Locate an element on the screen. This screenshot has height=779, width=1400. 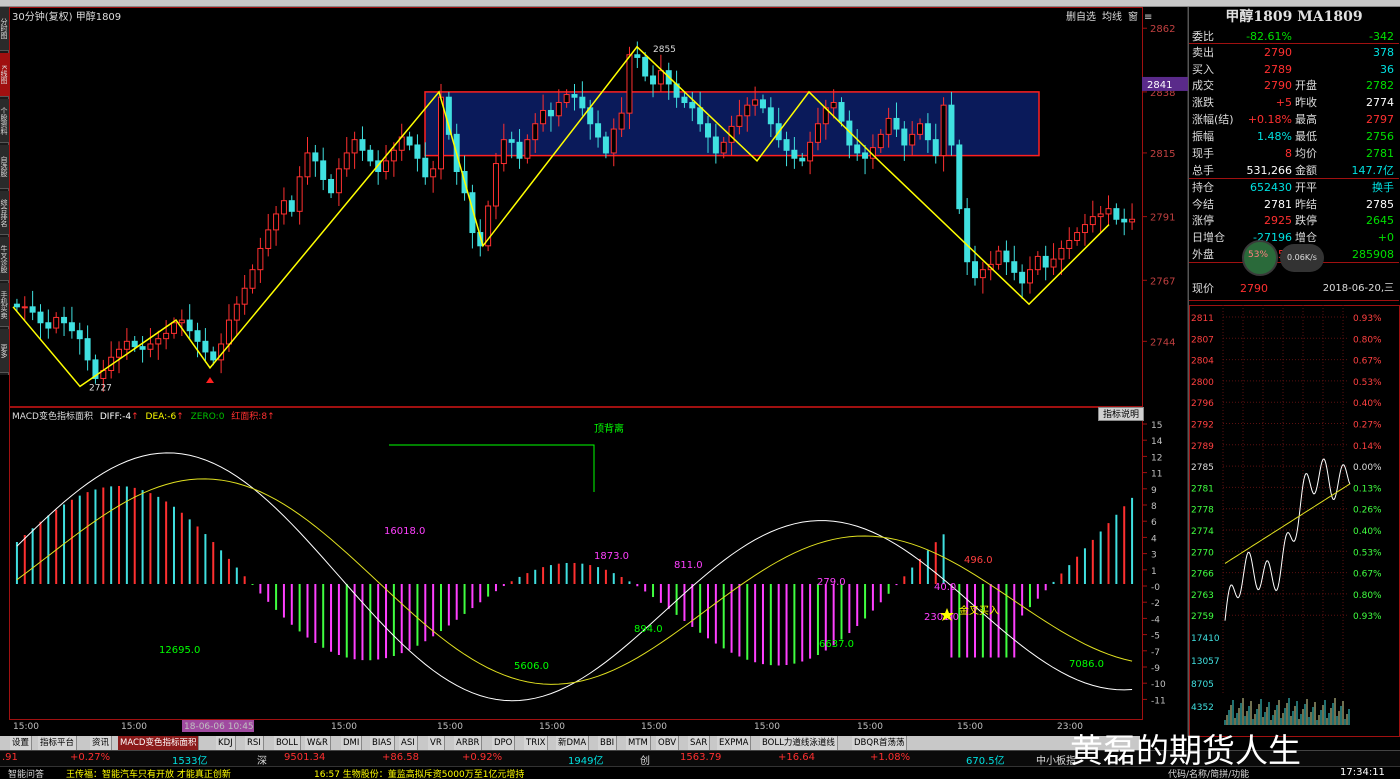
macd-axis-label: 12 is located at coordinates (1156, 458).